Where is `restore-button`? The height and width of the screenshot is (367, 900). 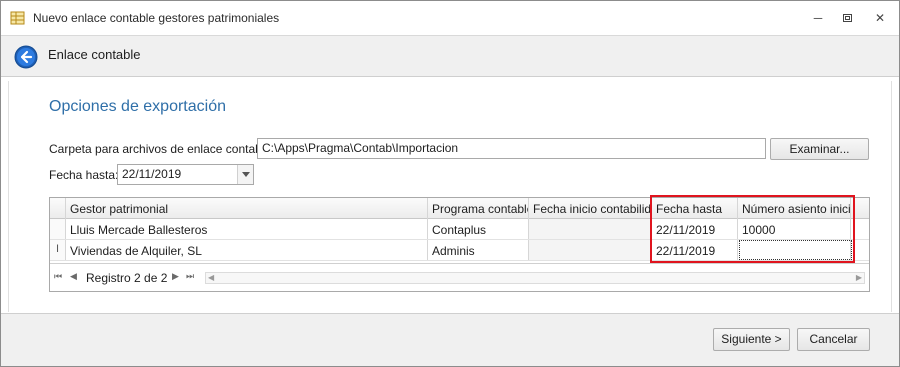
restore-button is located at coordinates (848, 18).